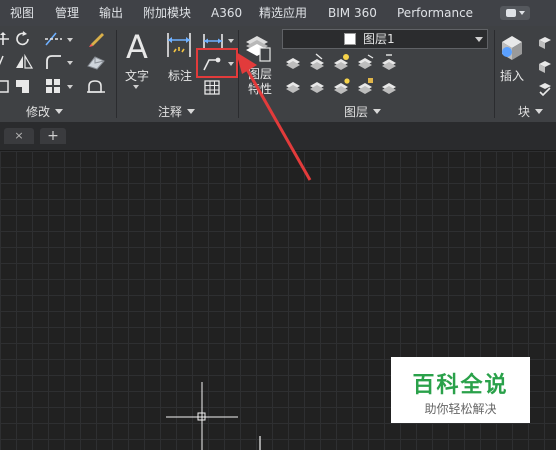  Describe the element at coordinates (53, 136) in the screenshot. I see `new-tab-button: +` at that location.